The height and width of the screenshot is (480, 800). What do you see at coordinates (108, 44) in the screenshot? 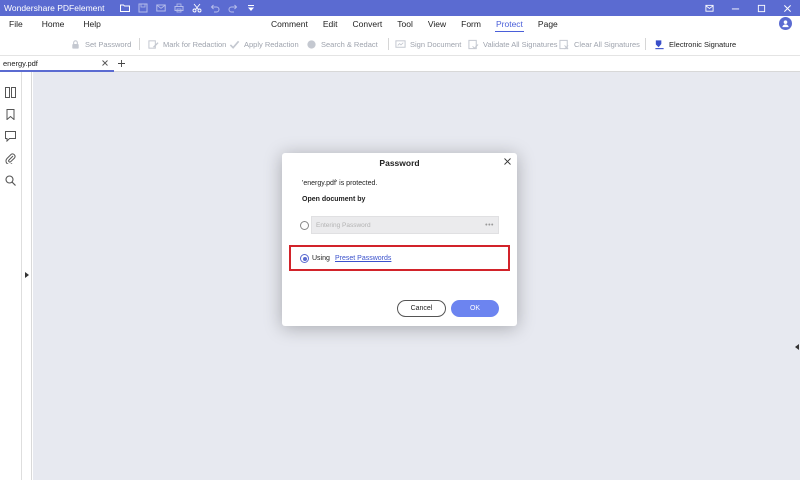
I see `set-password-label: Set Password` at bounding box center [108, 44].